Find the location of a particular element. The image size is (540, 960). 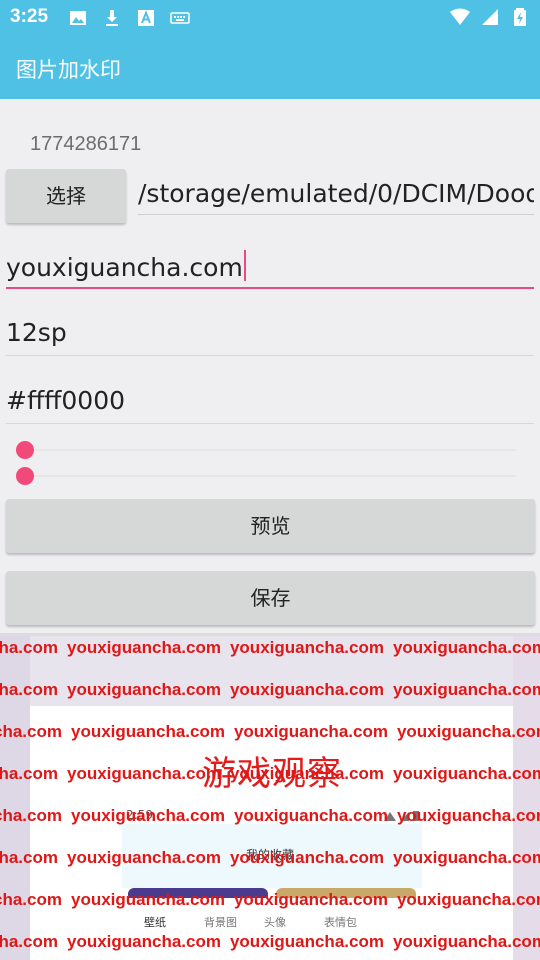

image-path-field: /storage/emulated/0/DCIM/Doodle/ is located at coordinates (336, 193).